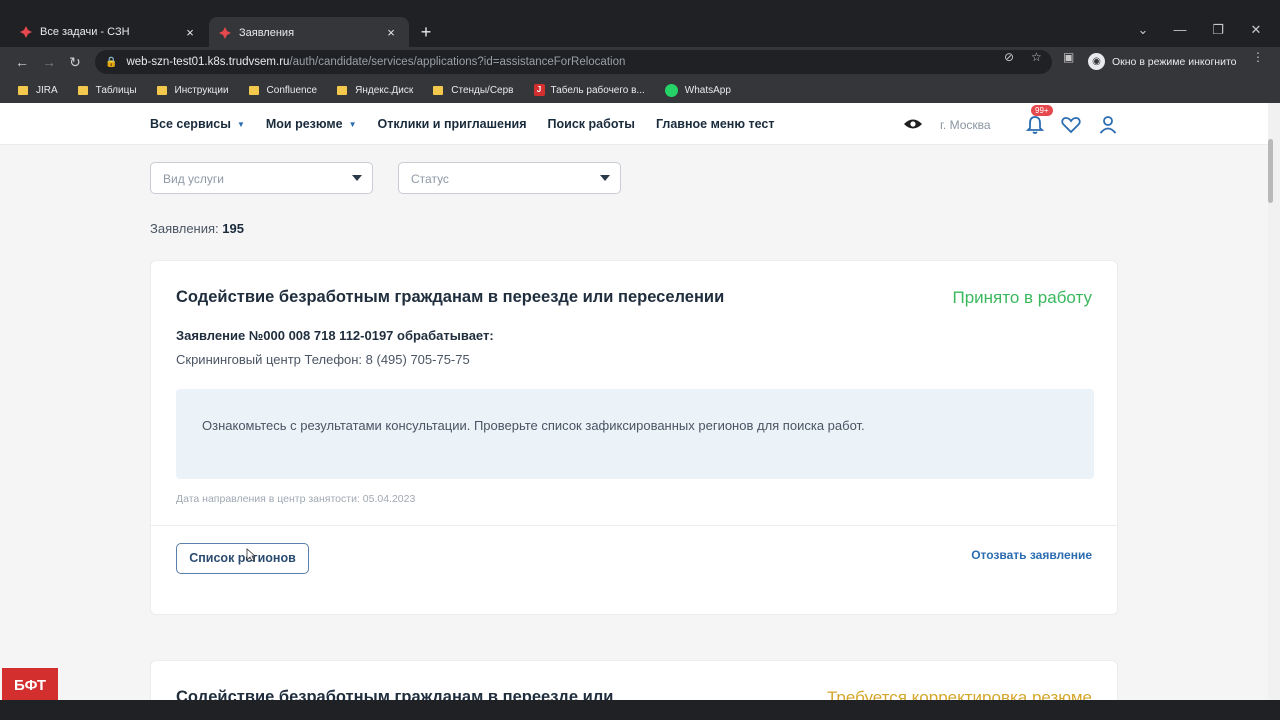  What do you see at coordinates (1180, 29) in the screenshot?
I see `minimize-icon: —` at bounding box center [1180, 29].